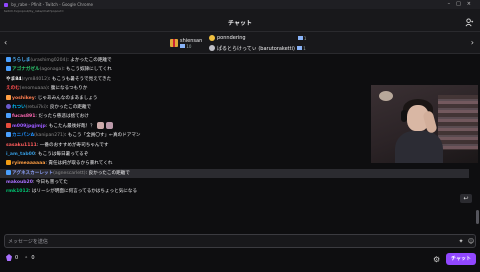  Describe the element at coordinates (67, 89) in the screenshot. I see `message-text: : 腹になるつもりか` at that location.